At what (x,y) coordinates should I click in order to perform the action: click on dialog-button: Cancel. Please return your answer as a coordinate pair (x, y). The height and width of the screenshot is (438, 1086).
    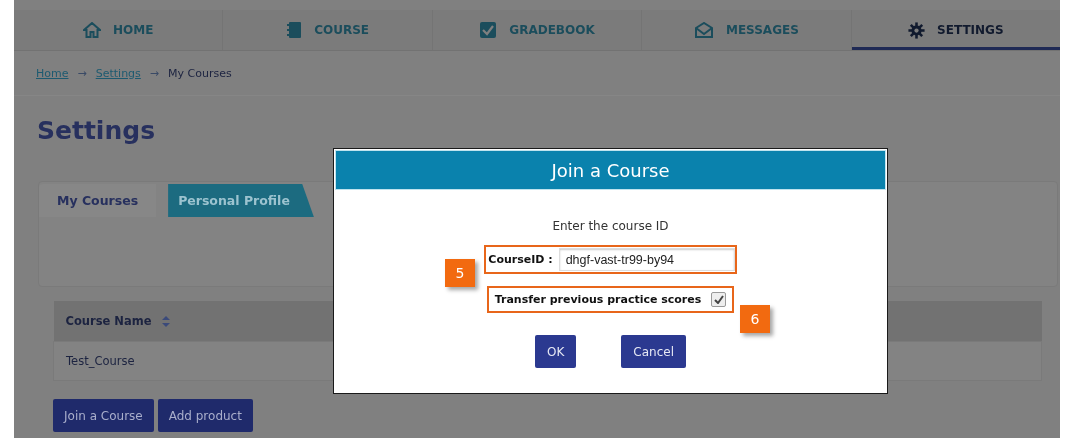
    Looking at the image, I should click on (653, 351).